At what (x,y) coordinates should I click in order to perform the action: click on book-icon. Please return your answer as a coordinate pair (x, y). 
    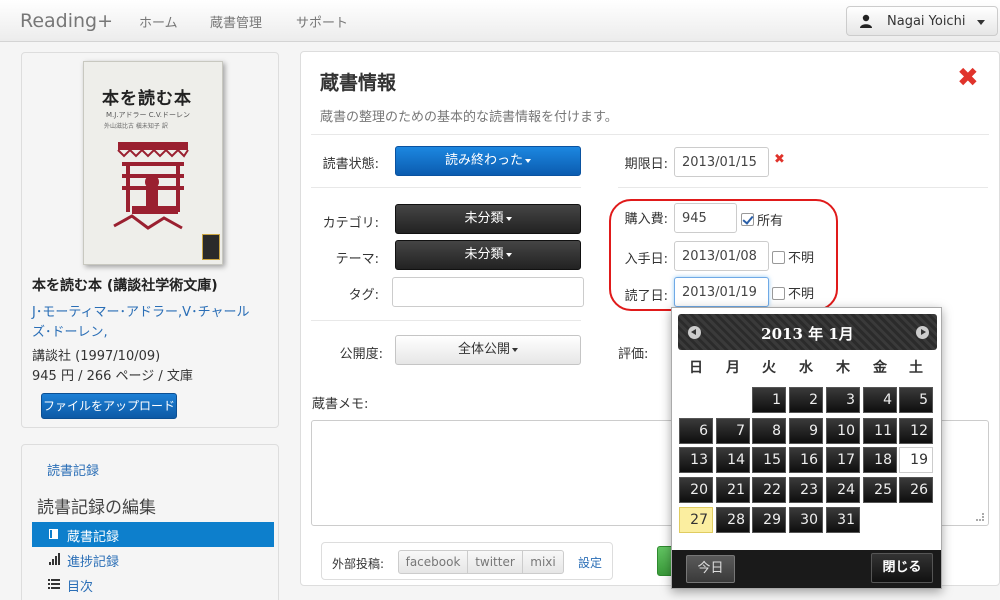
    Looking at the image, I should click on (53, 534).